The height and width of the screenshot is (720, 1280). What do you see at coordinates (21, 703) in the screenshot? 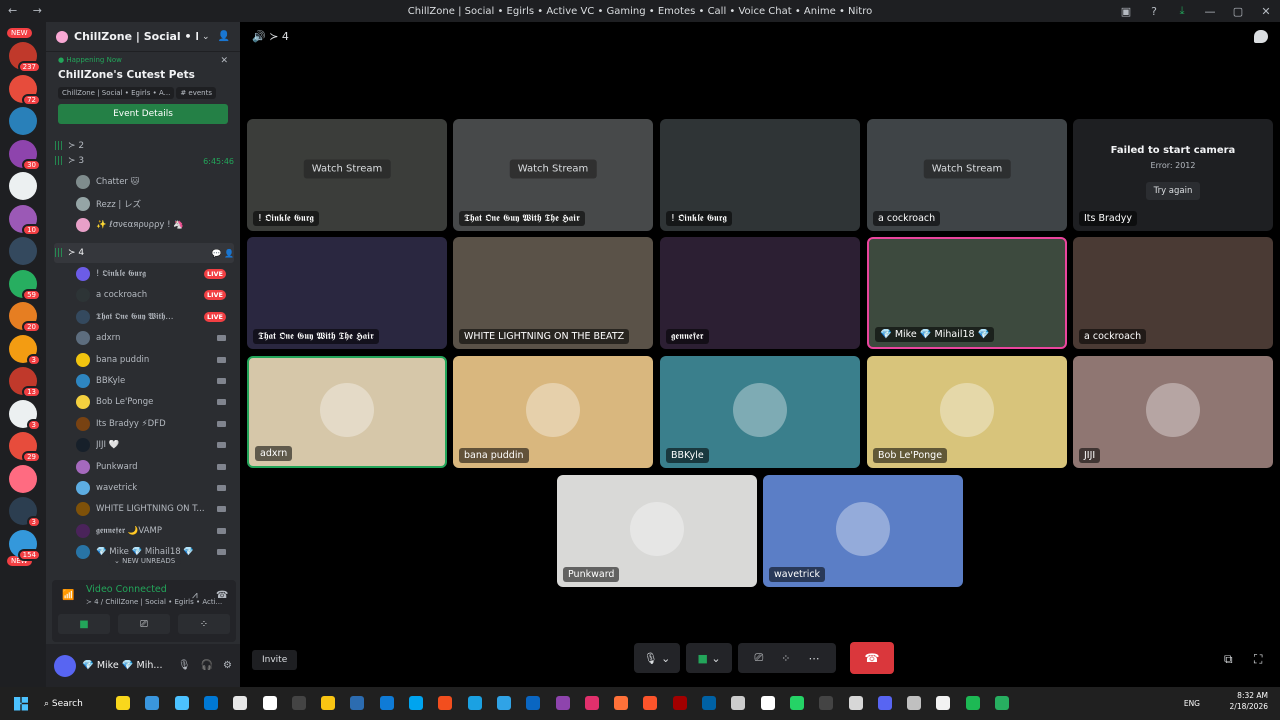
I see `windows-start-icon` at bounding box center [21, 703].